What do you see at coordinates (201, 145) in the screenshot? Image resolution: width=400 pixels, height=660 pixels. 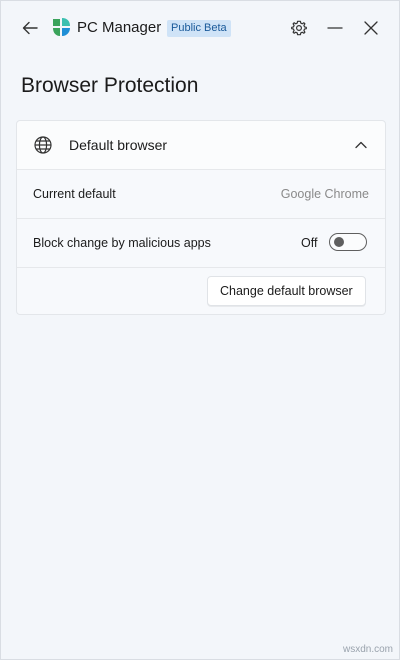 I see `default-browser-header: Default browser` at bounding box center [201, 145].